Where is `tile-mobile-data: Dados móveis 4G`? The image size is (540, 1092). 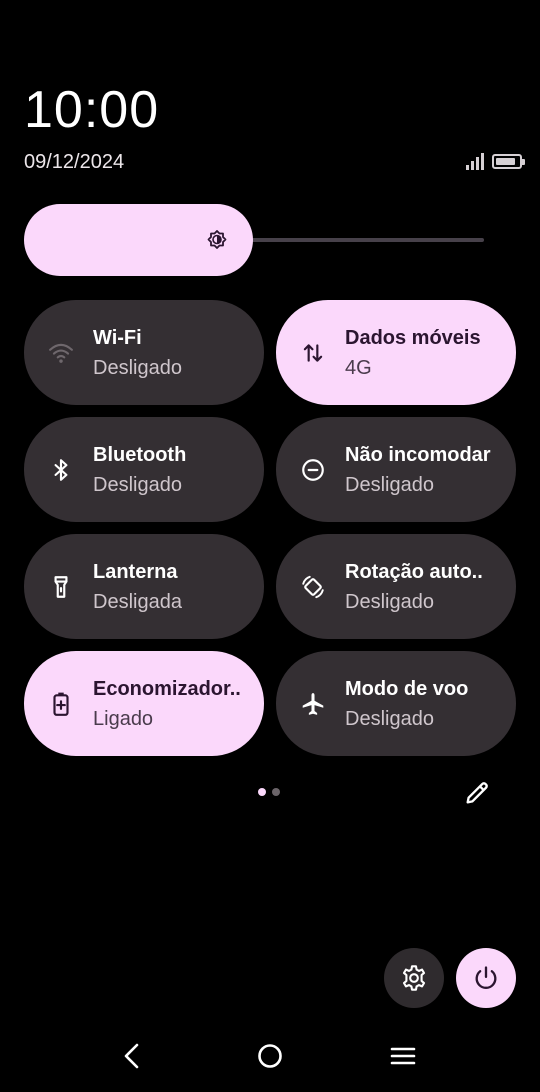 tile-mobile-data: Dados móveis 4G is located at coordinates (396, 352).